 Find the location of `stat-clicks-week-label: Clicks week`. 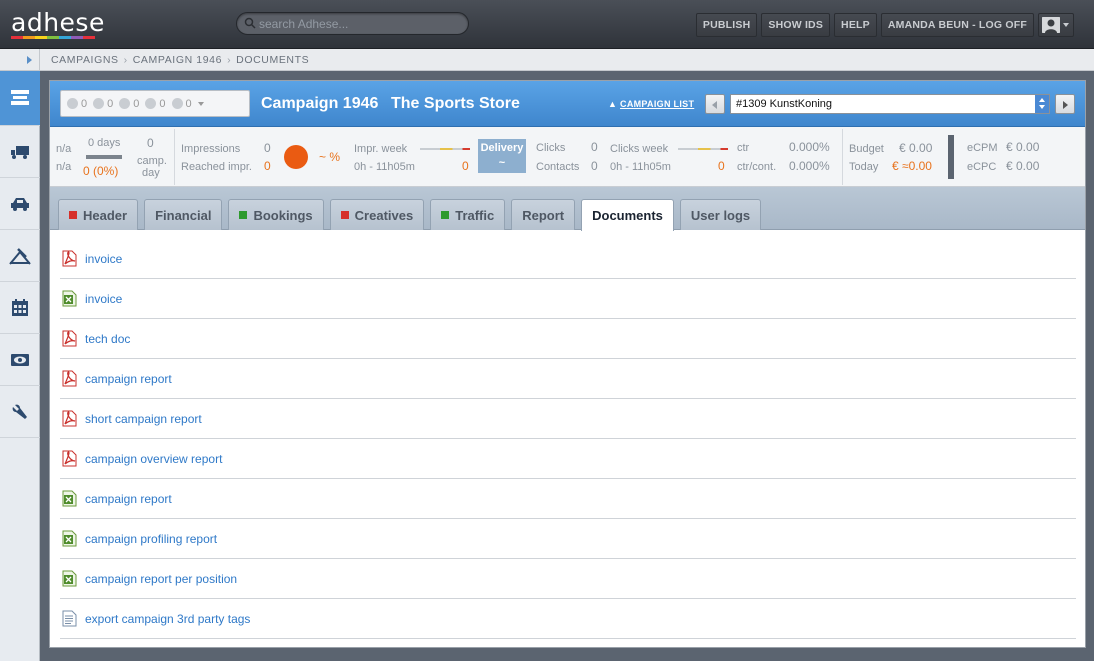

stat-clicks-week-label: Clicks week is located at coordinates (639, 149).